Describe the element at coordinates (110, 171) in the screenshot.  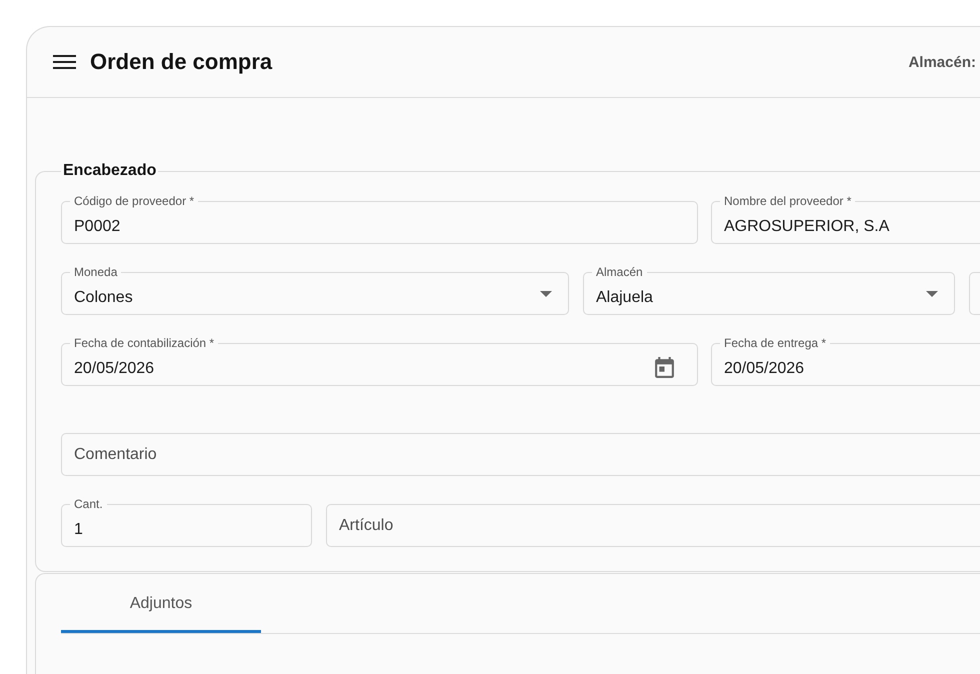
I see `section-title: Encabezado` at that location.